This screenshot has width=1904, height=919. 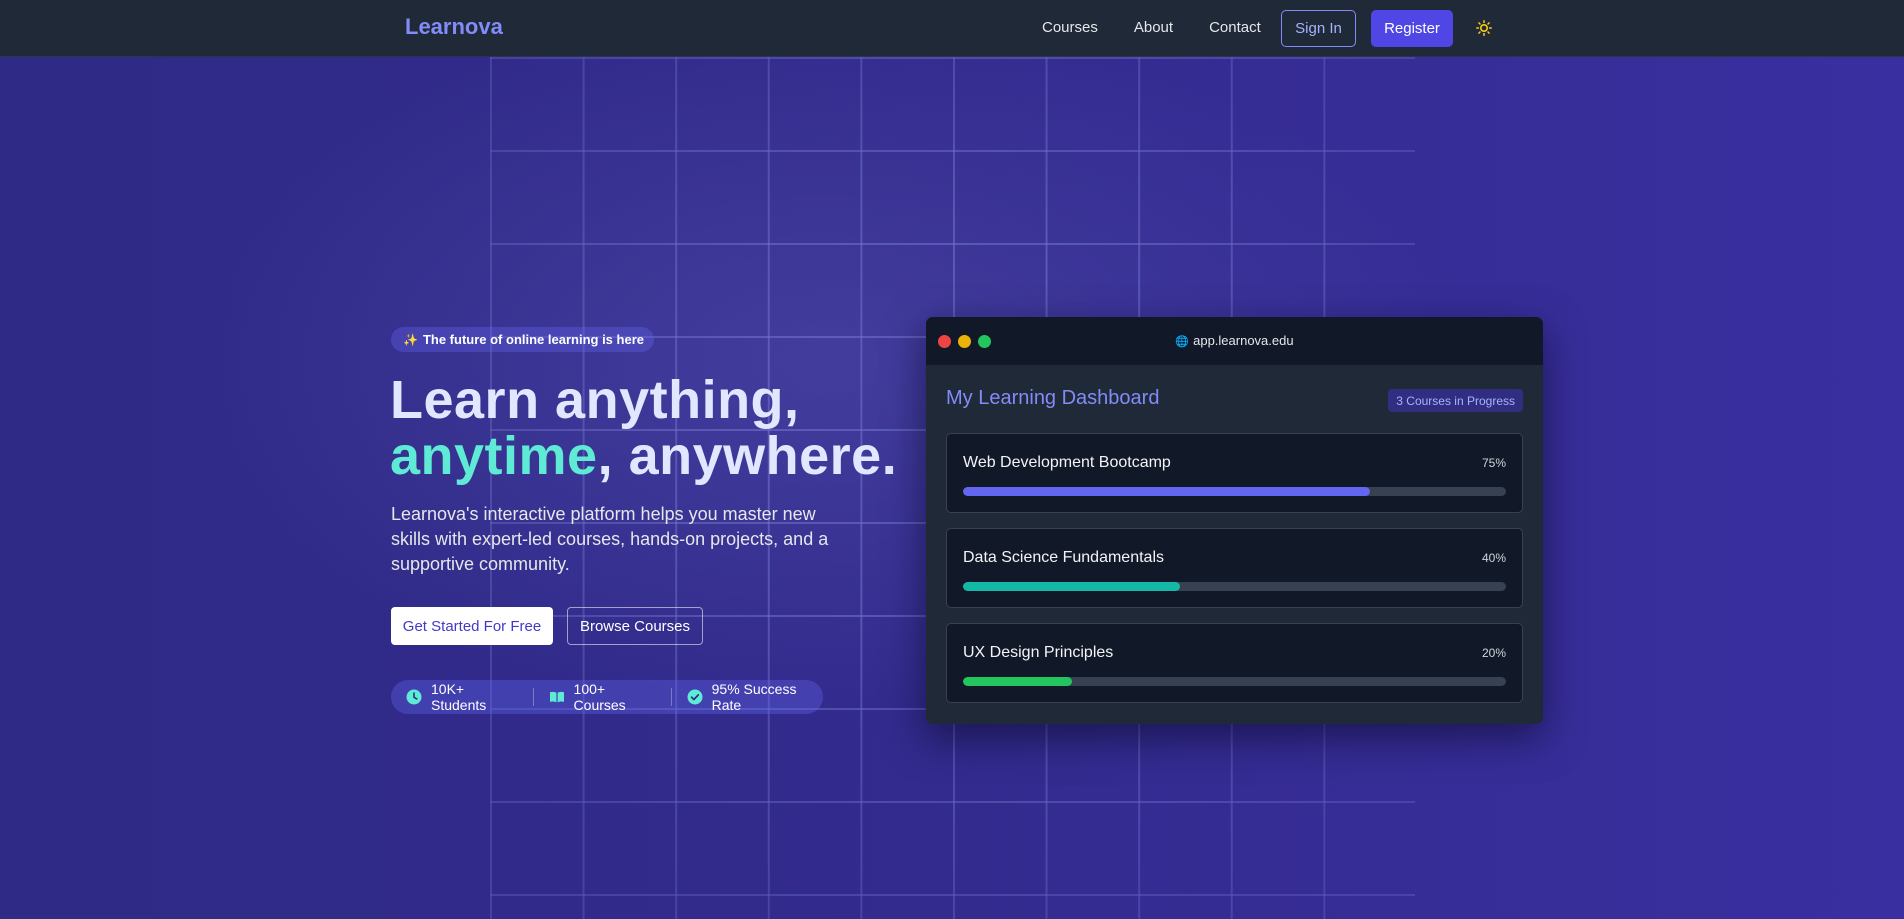 I want to click on course-name: Web Development Bootcamp, so click(x=1067, y=462).